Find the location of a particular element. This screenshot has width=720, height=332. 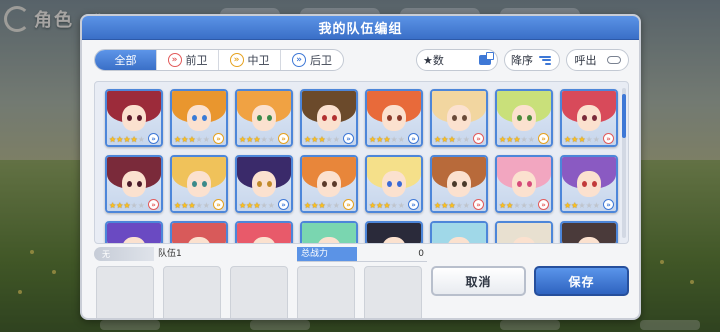

cancel-button: 取消 is located at coordinates (478, 281).